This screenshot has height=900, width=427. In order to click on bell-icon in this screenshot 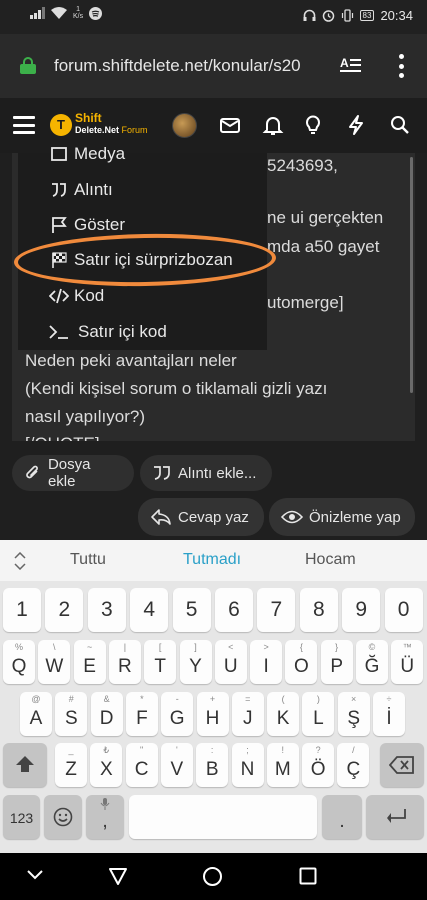, I will do `click(273, 125)`.